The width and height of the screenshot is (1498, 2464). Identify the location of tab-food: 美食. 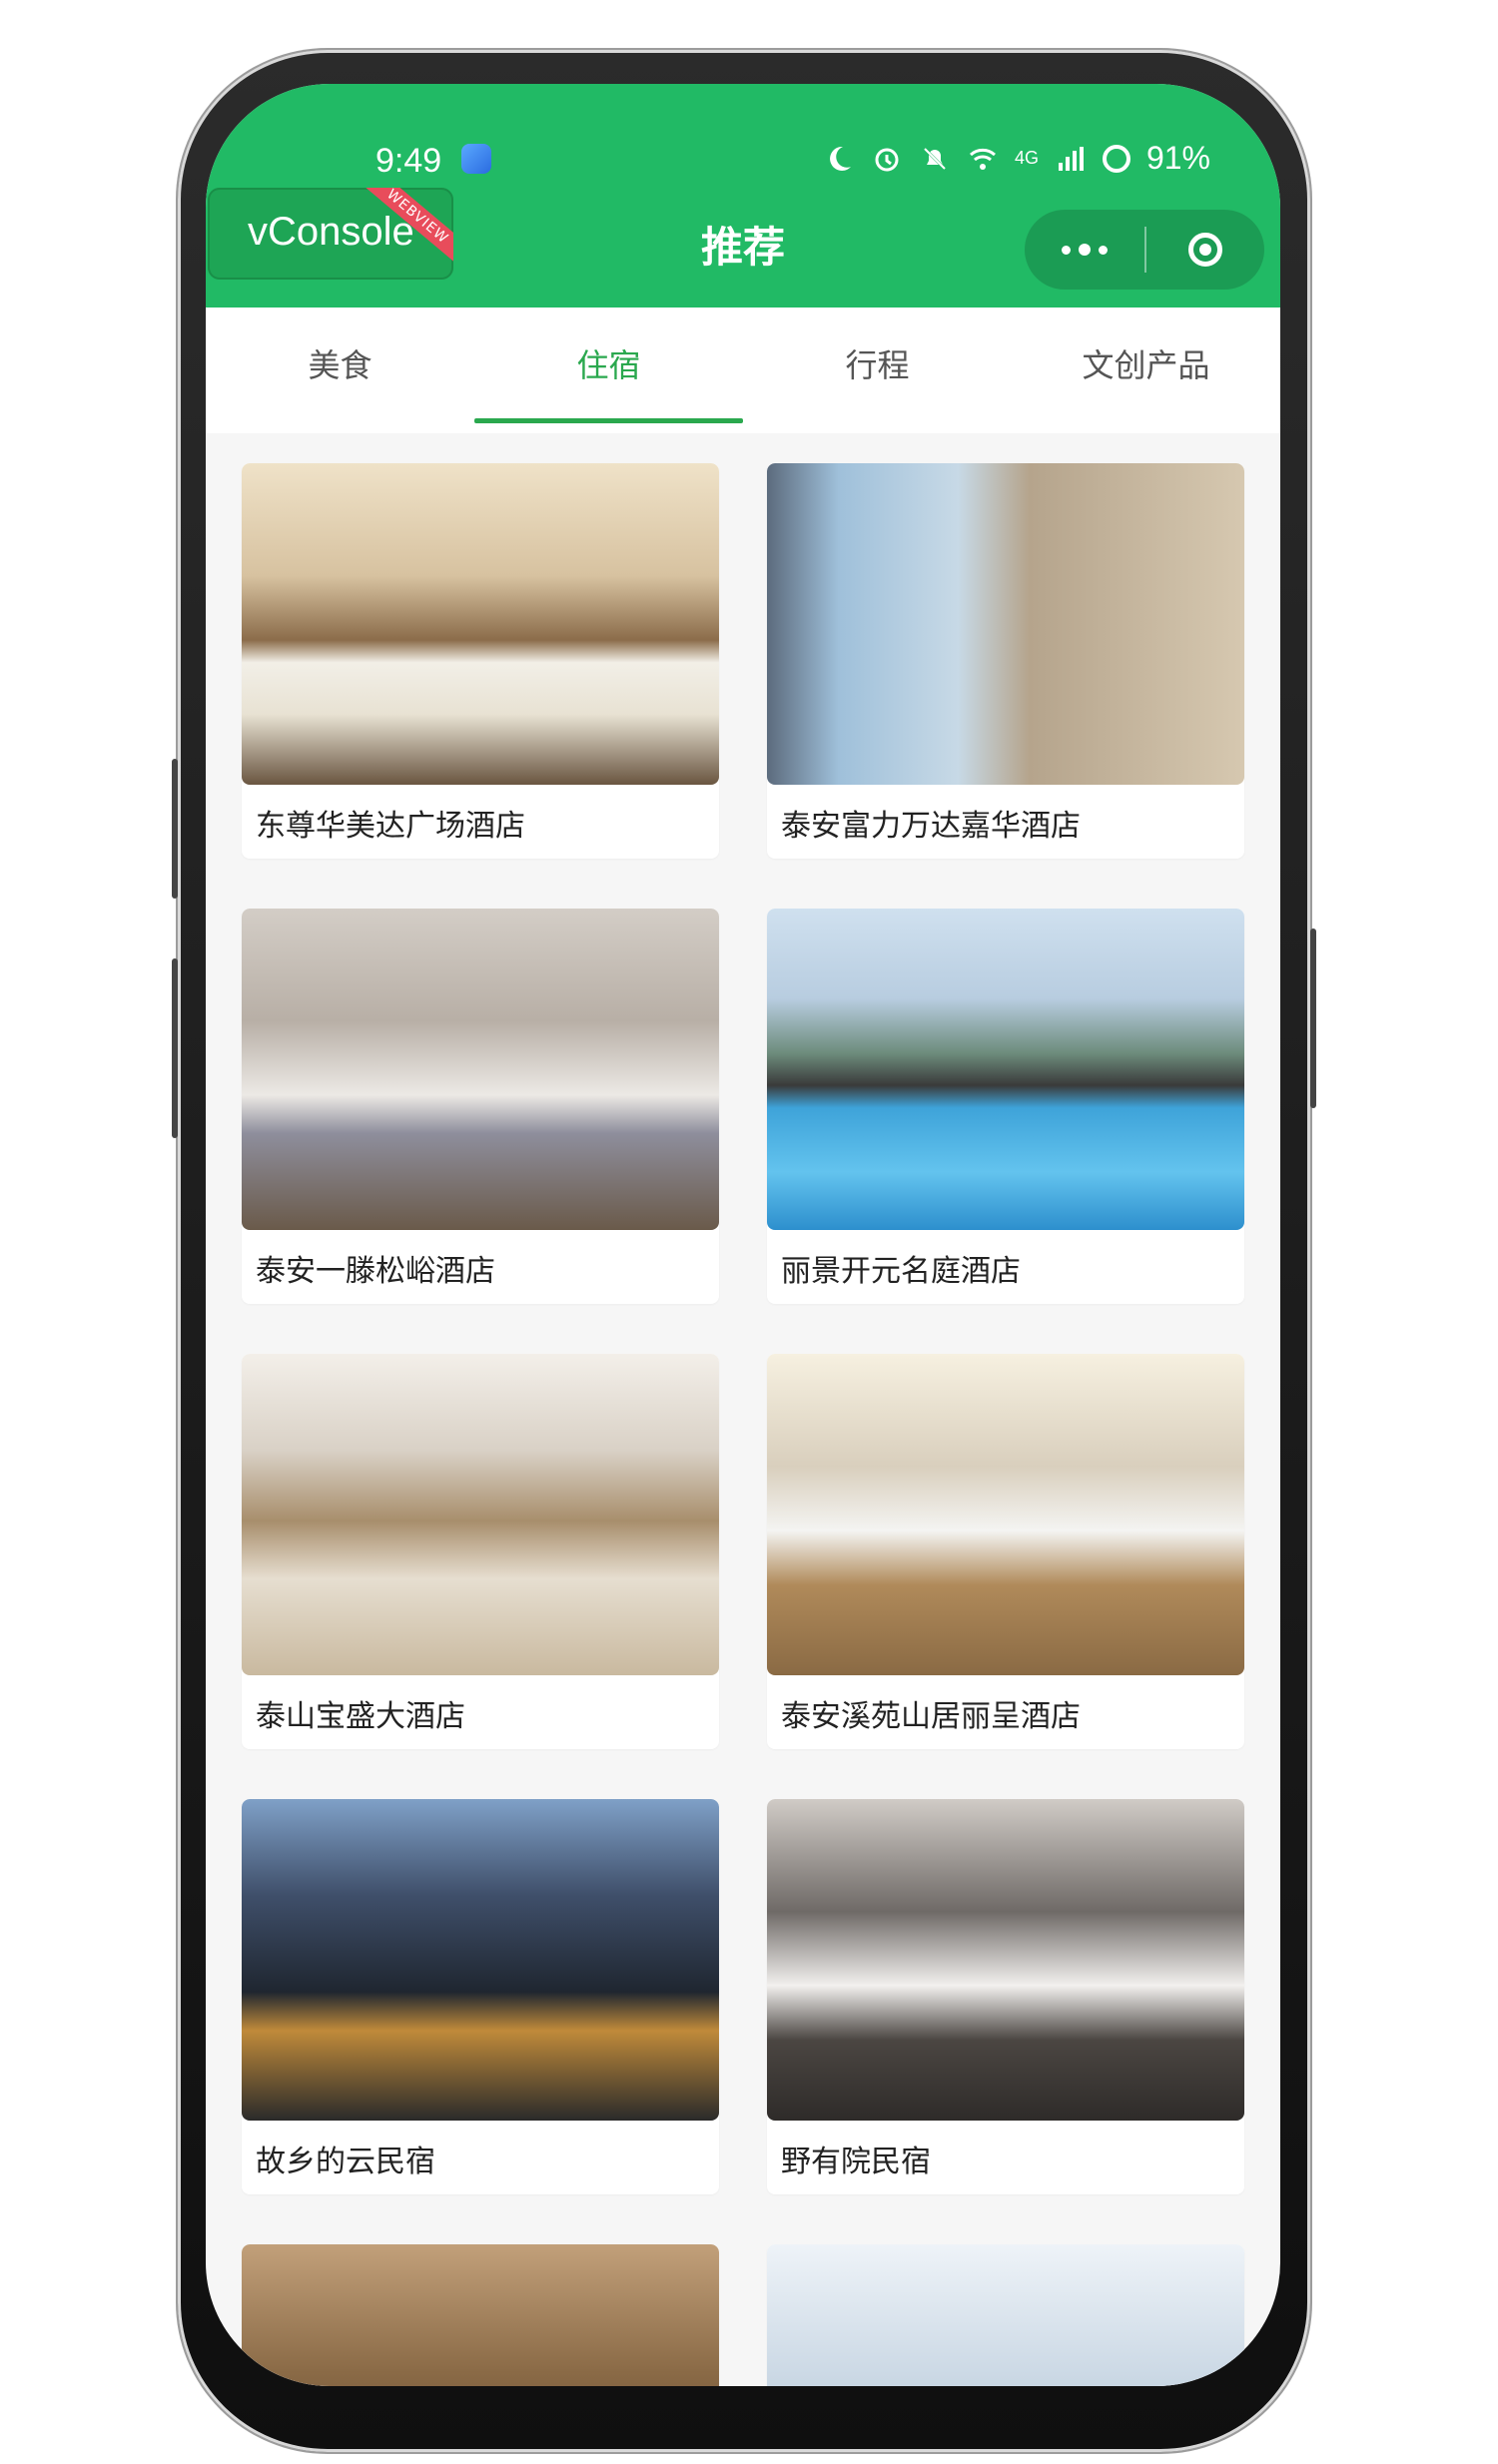
(340, 370).